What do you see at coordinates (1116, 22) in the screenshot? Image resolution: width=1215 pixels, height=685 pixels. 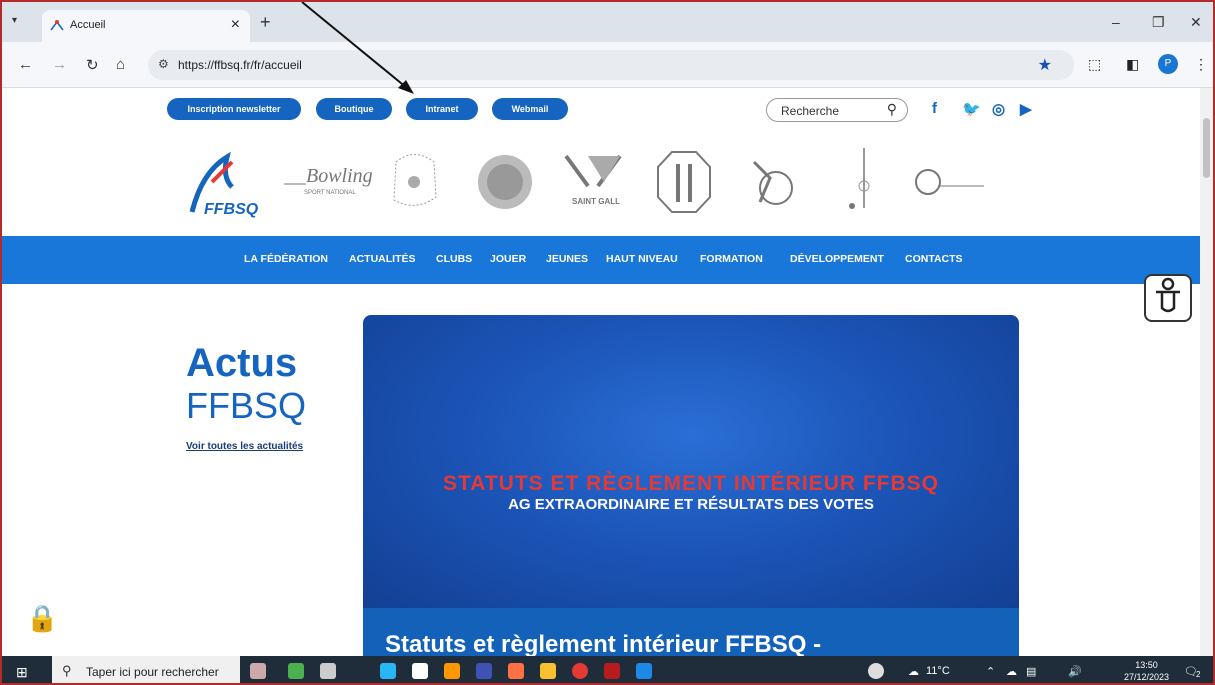 I see `minimize-icon: –` at bounding box center [1116, 22].